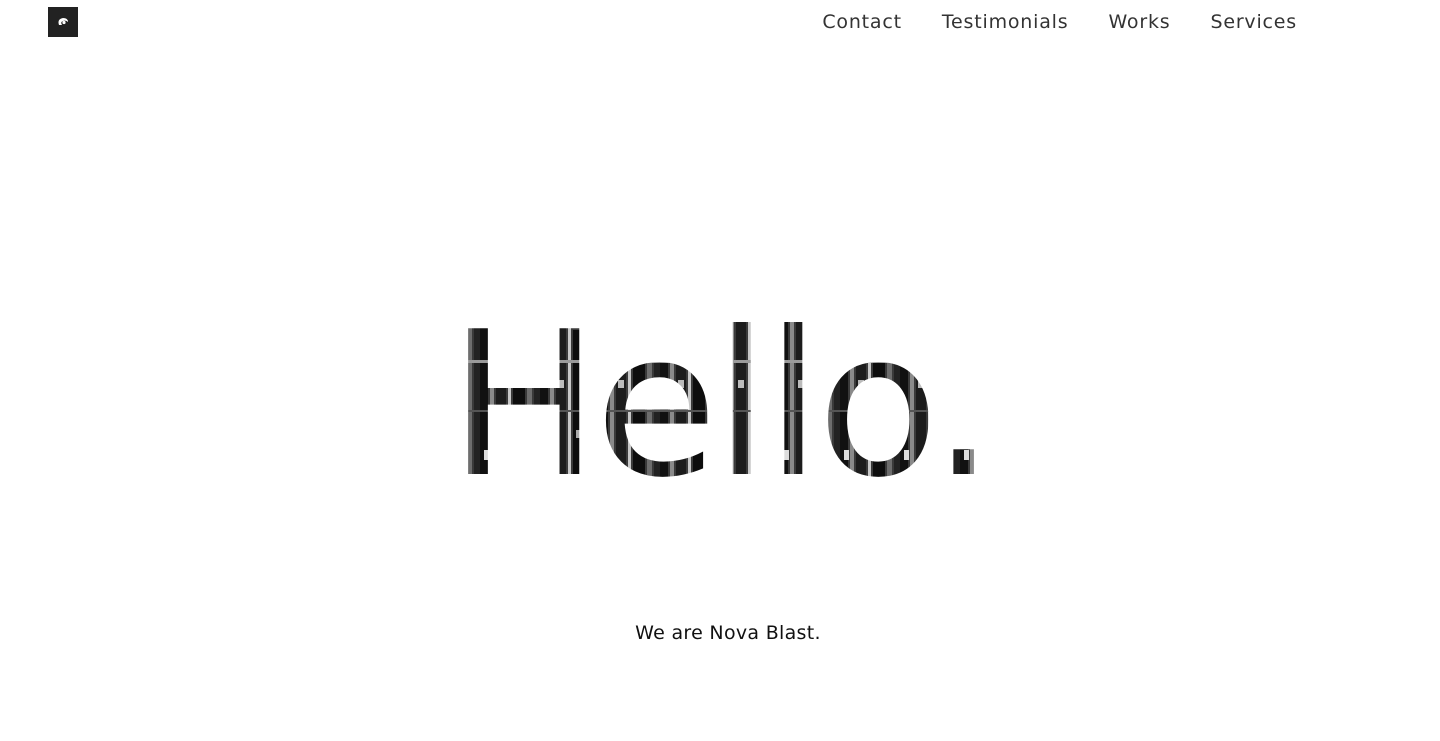 Image resolution: width=1440 pixels, height=741 pixels. What do you see at coordinates (862, 22) in the screenshot?
I see `nav-link-contact: Contact` at bounding box center [862, 22].